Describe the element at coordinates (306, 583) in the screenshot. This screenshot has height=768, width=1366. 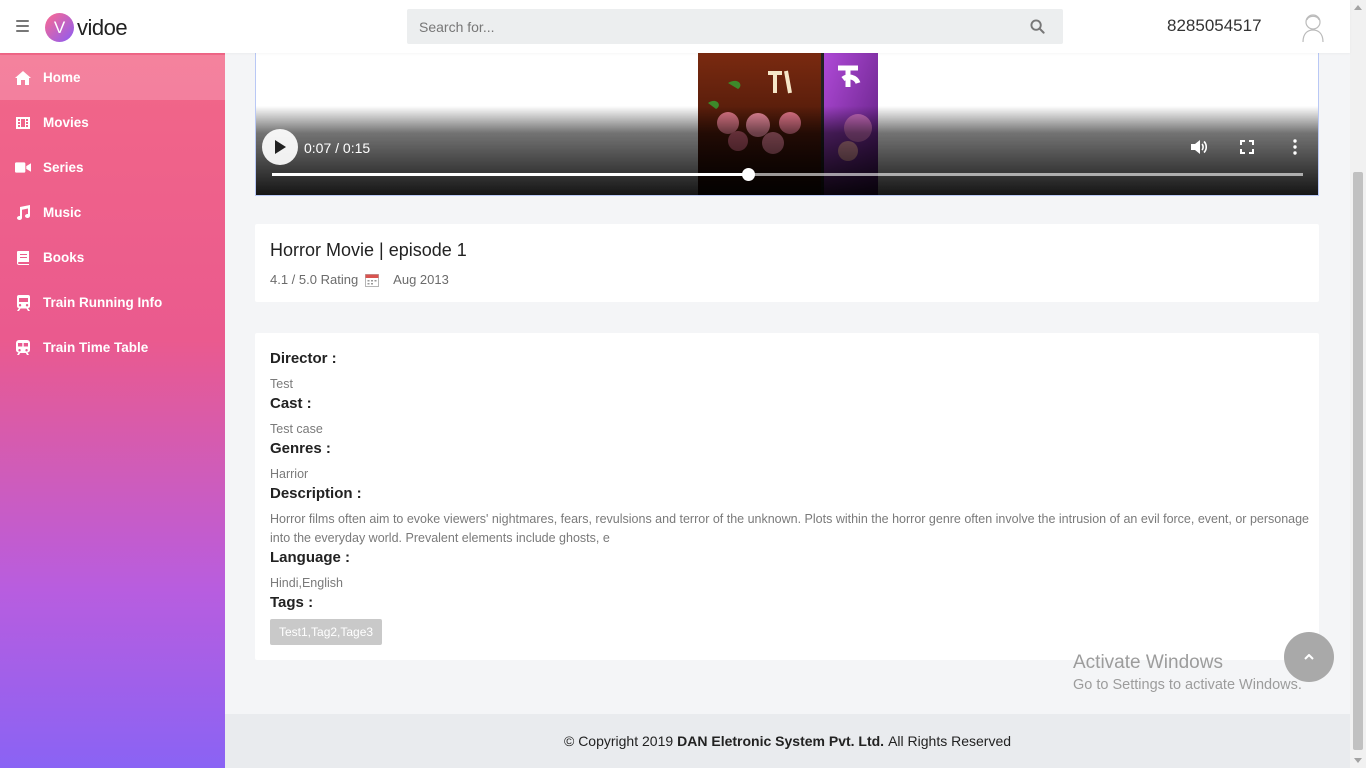
I see `language-value: Hindi,English` at that location.